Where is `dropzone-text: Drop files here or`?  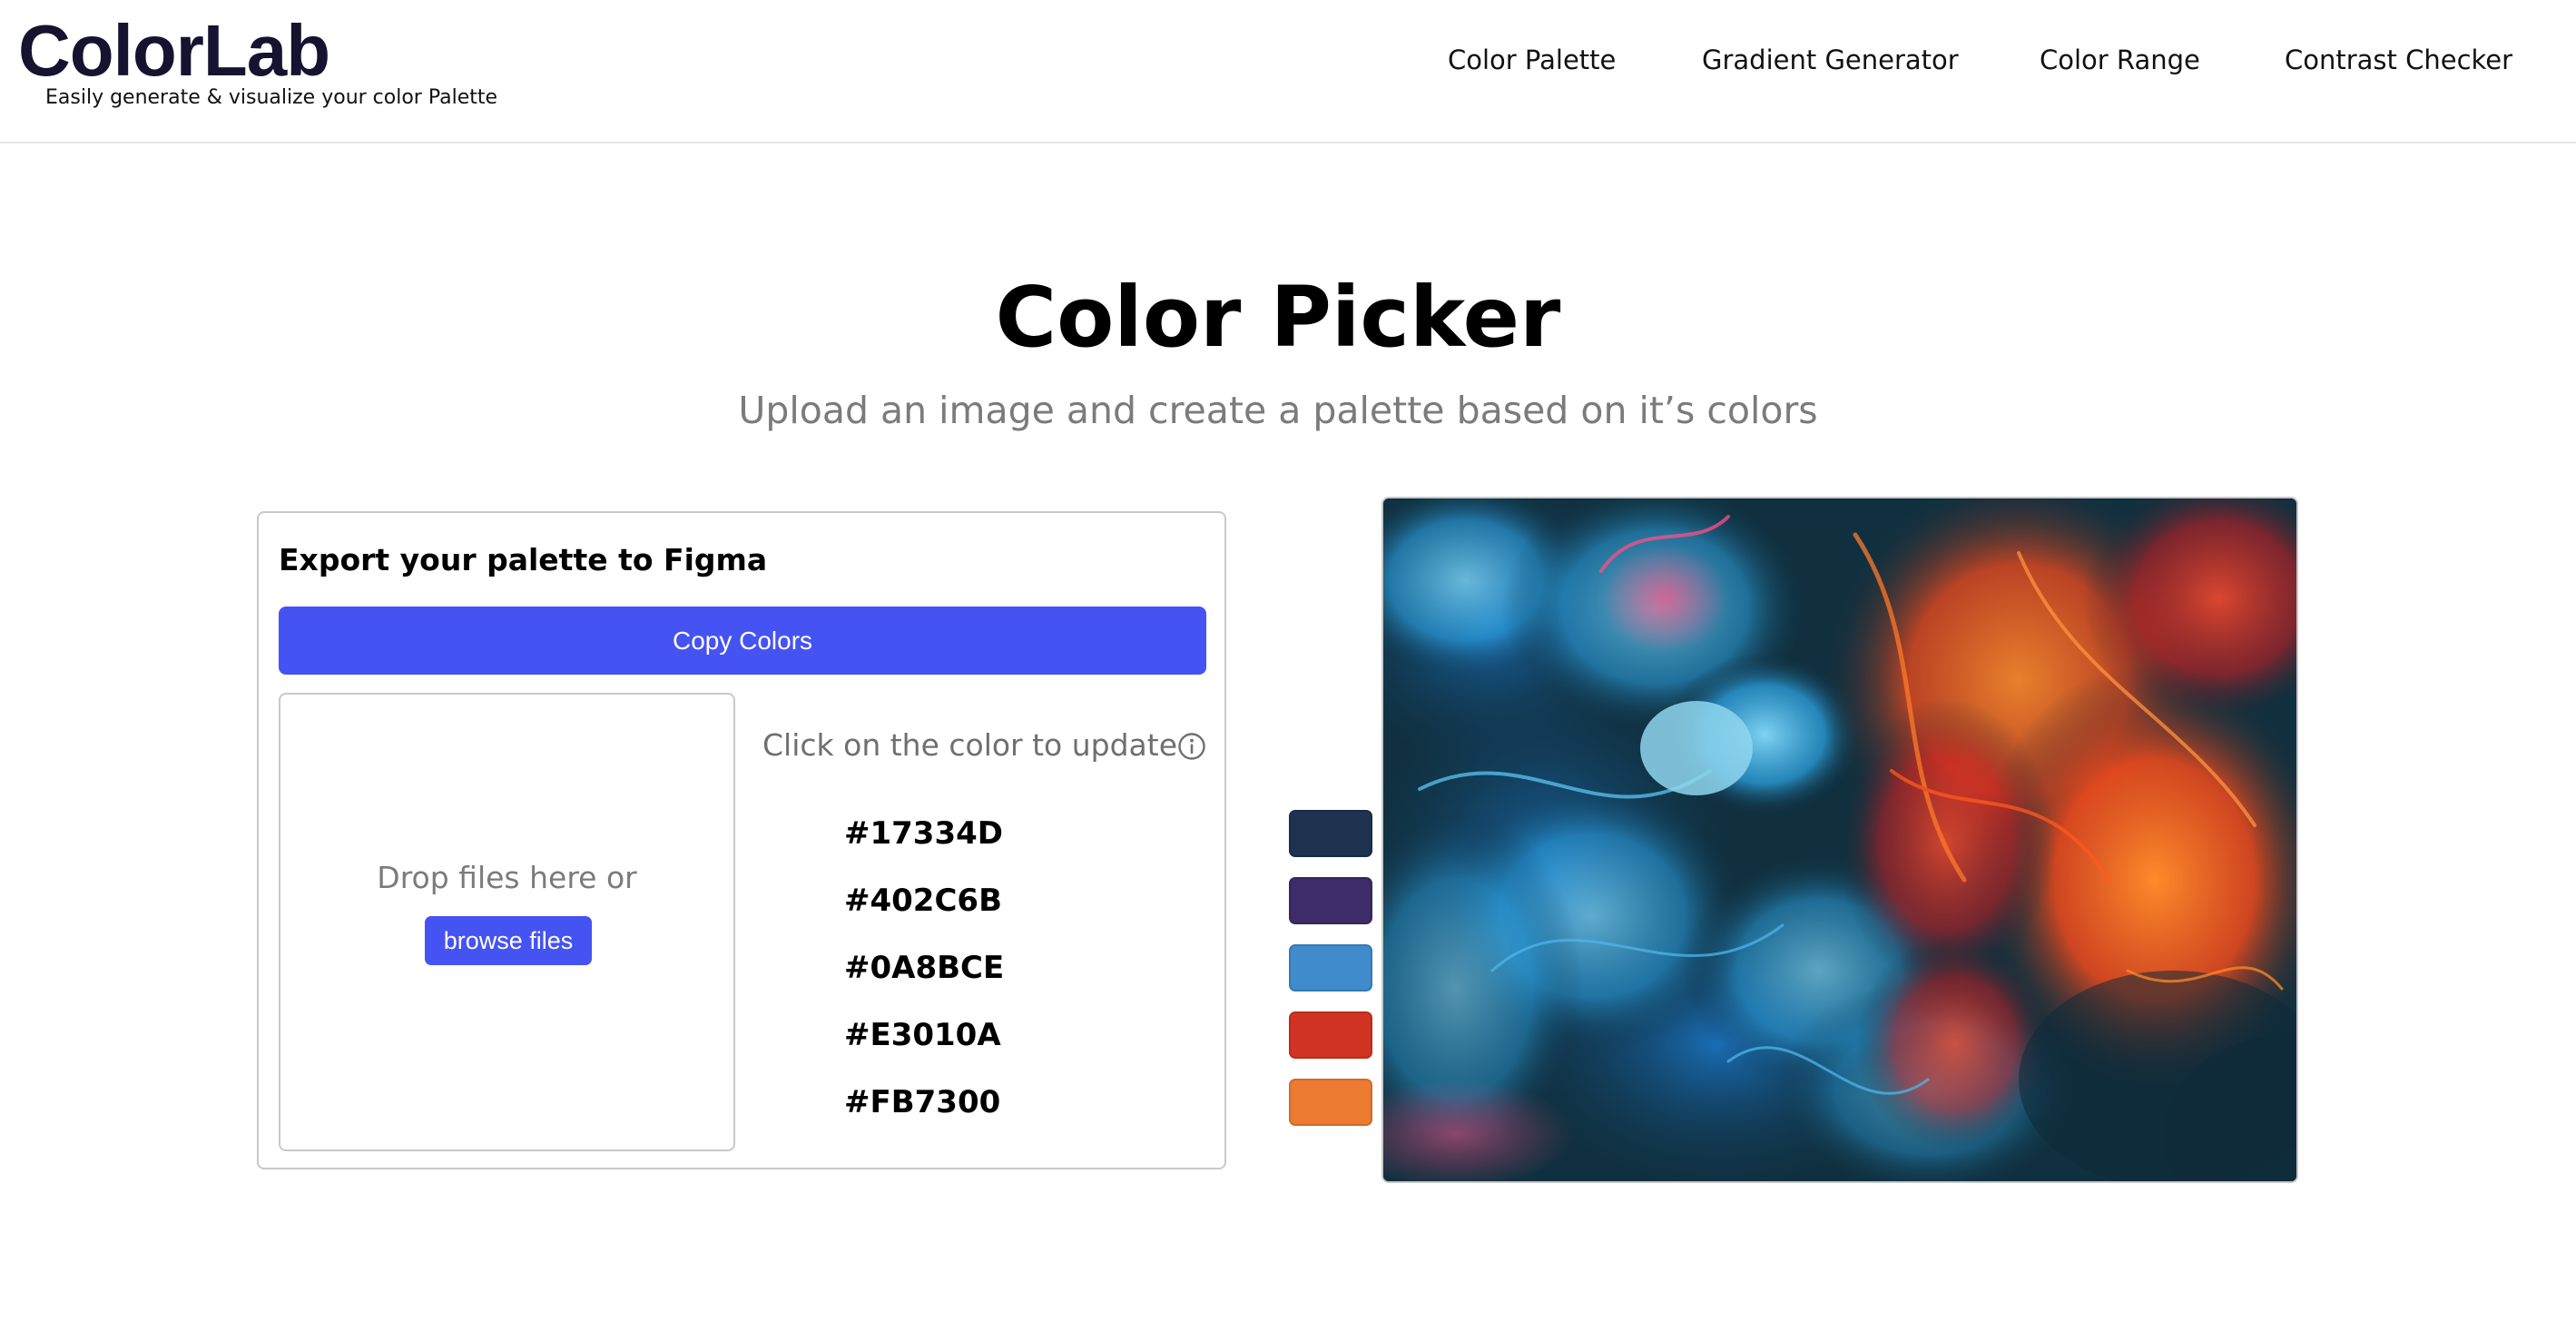
dropzone-text: Drop files here or is located at coordinates (507, 878).